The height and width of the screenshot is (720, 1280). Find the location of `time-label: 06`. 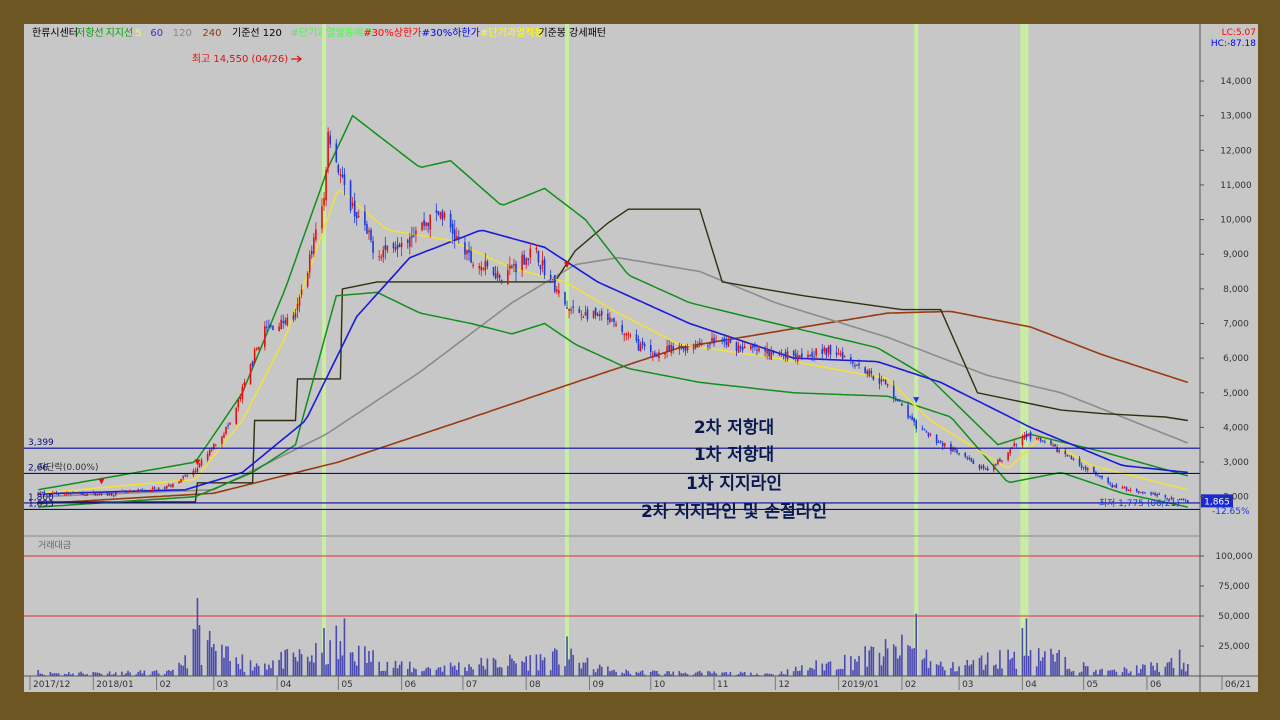

time-label: 06 is located at coordinates (411, 685).